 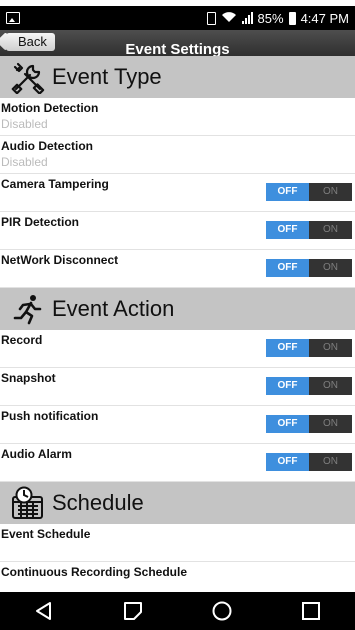 I want to click on row-snapshot: Snapshot OFF ON, so click(x=177, y=387).